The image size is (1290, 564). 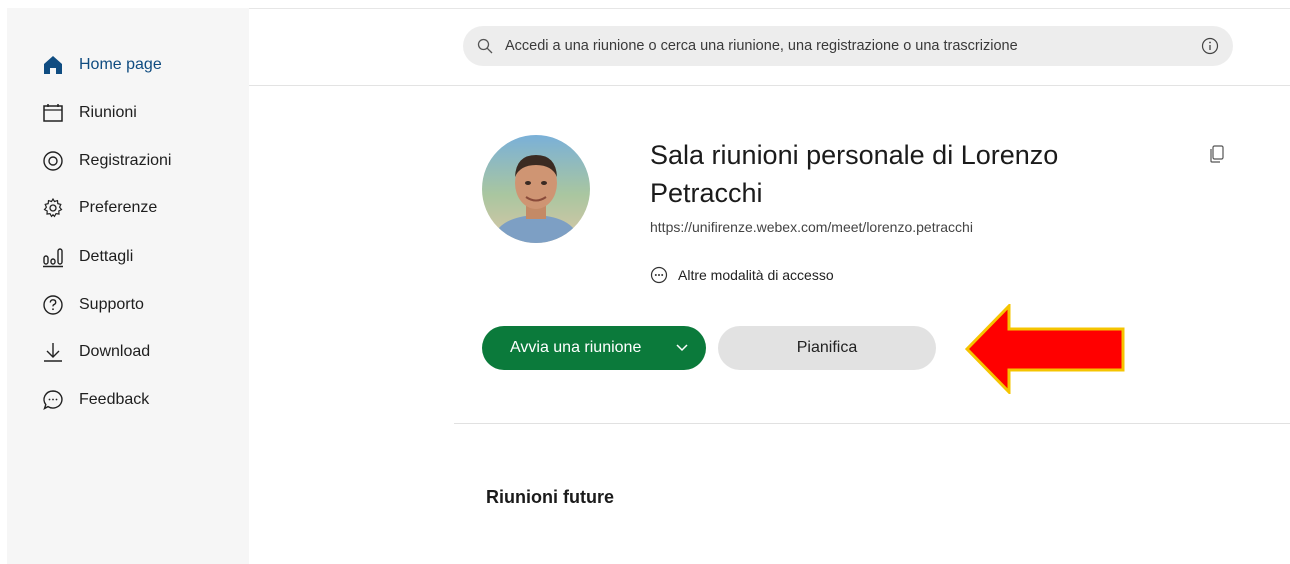 I want to click on search-icon, so click(x=485, y=46).